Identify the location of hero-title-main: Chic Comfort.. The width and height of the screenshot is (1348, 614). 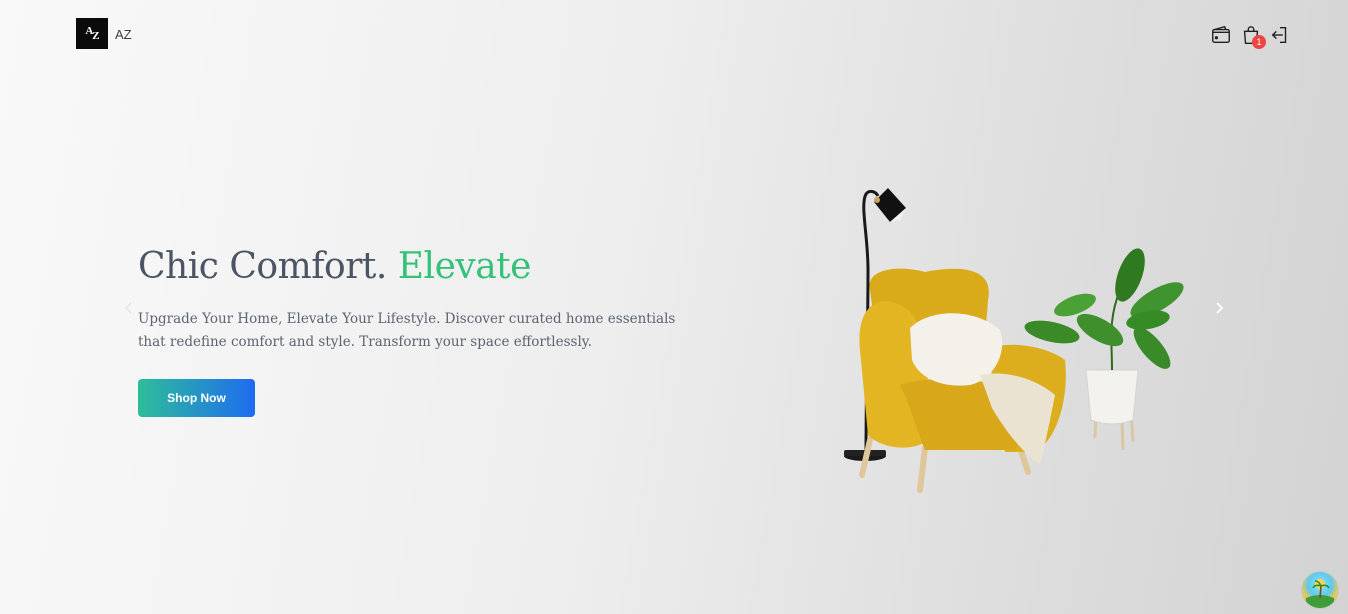
(262, 266).